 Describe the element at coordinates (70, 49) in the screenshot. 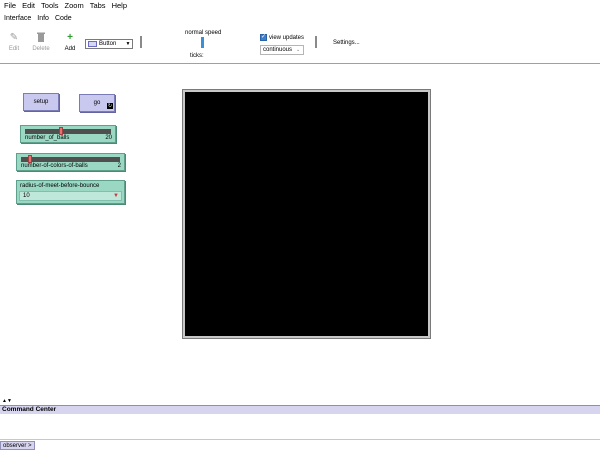

I see `add-label: Add` at that location.